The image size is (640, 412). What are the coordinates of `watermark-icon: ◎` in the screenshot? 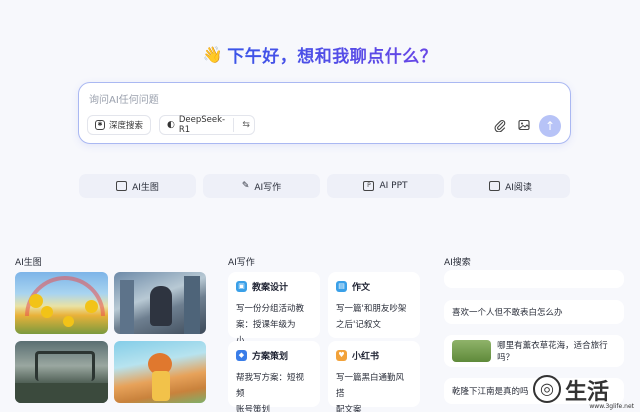 It's located at (547, 389).